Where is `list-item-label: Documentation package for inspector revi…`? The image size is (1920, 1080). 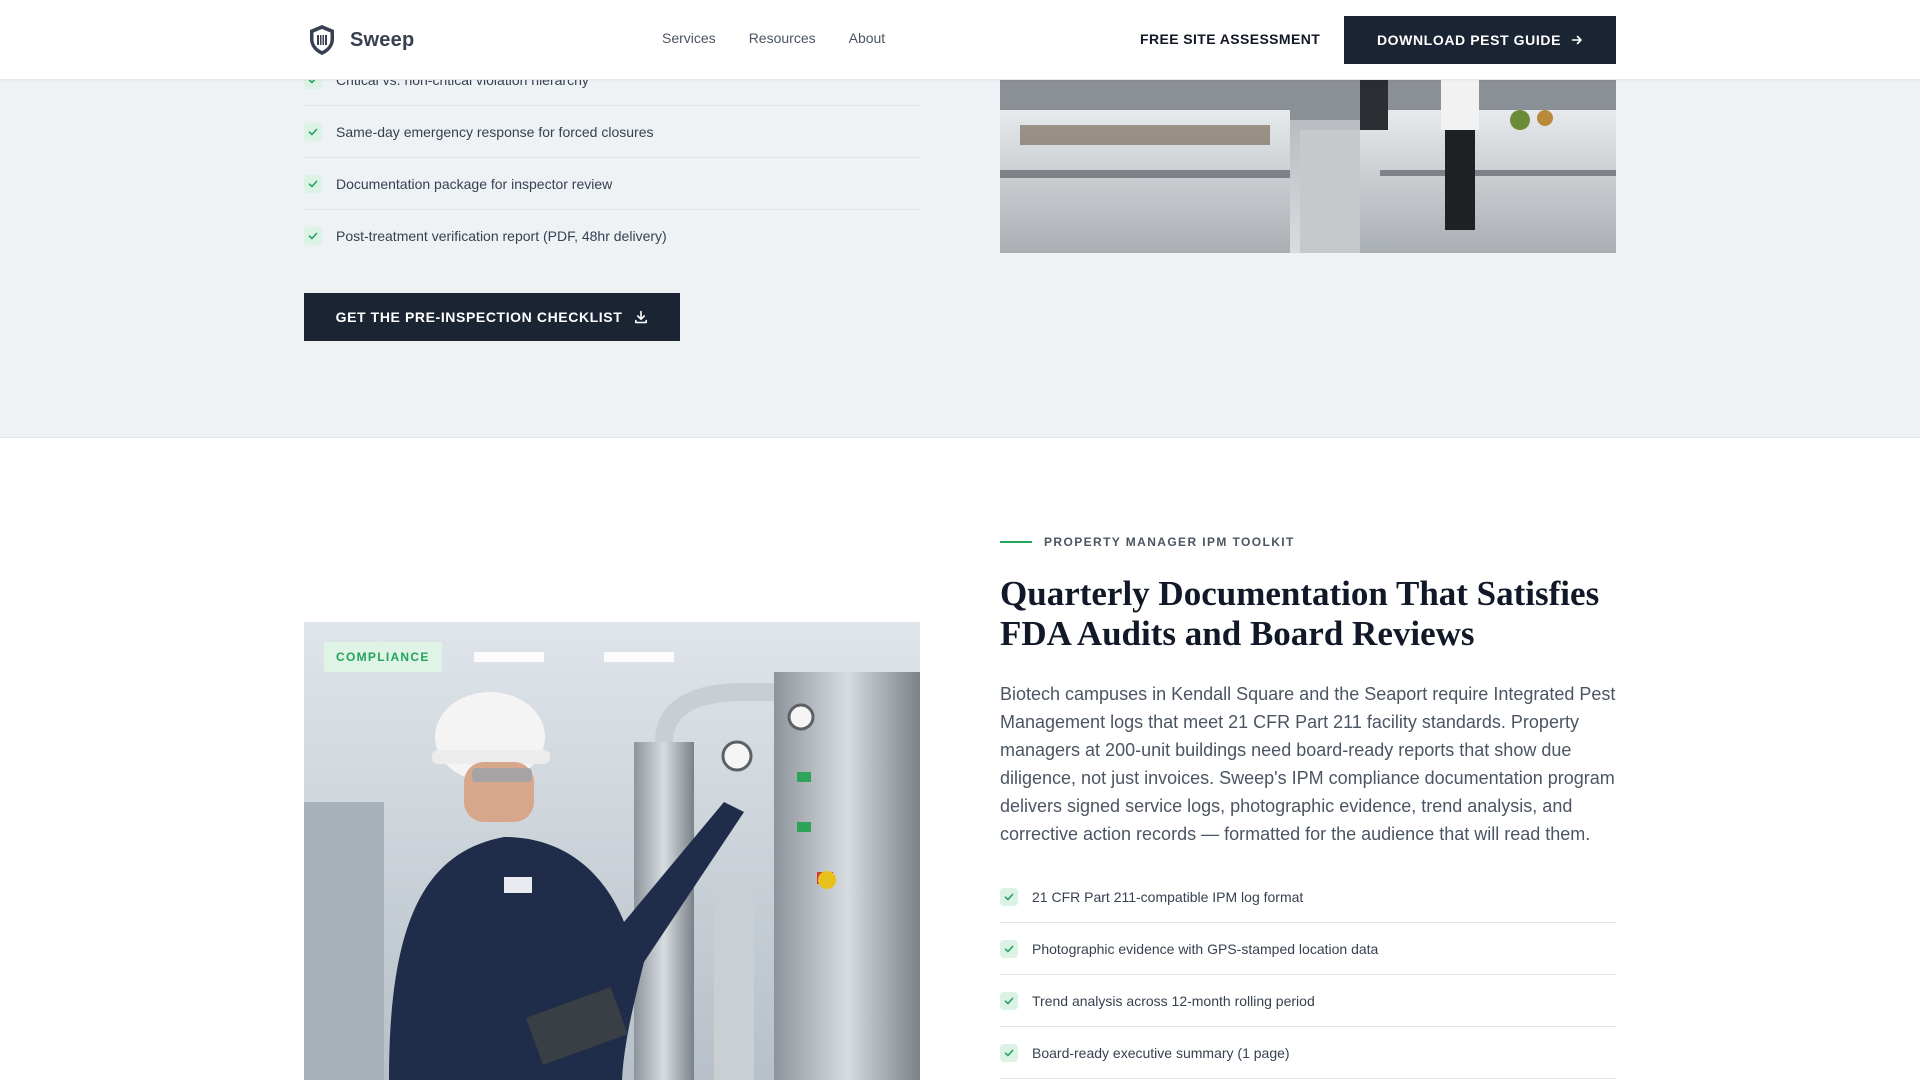 list-item-label: Documentation package for inspector revi… is located at coordinates (474, 183).